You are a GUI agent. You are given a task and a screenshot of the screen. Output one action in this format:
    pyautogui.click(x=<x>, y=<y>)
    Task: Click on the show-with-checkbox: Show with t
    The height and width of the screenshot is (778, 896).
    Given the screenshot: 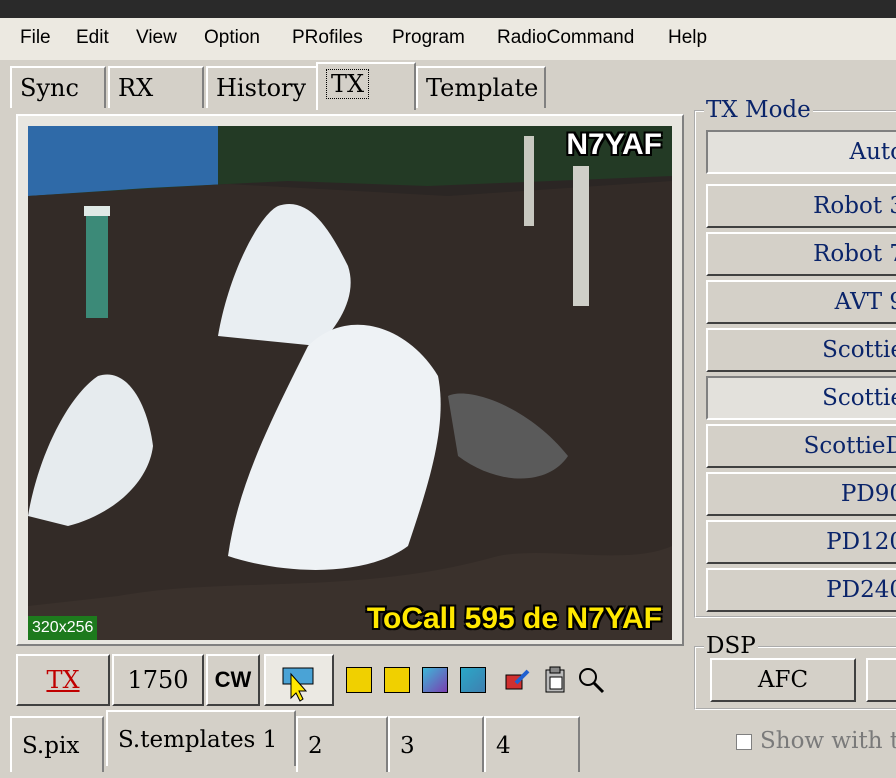 What is the action you would take?
    pyautogui.click(x=816, y=741)
    